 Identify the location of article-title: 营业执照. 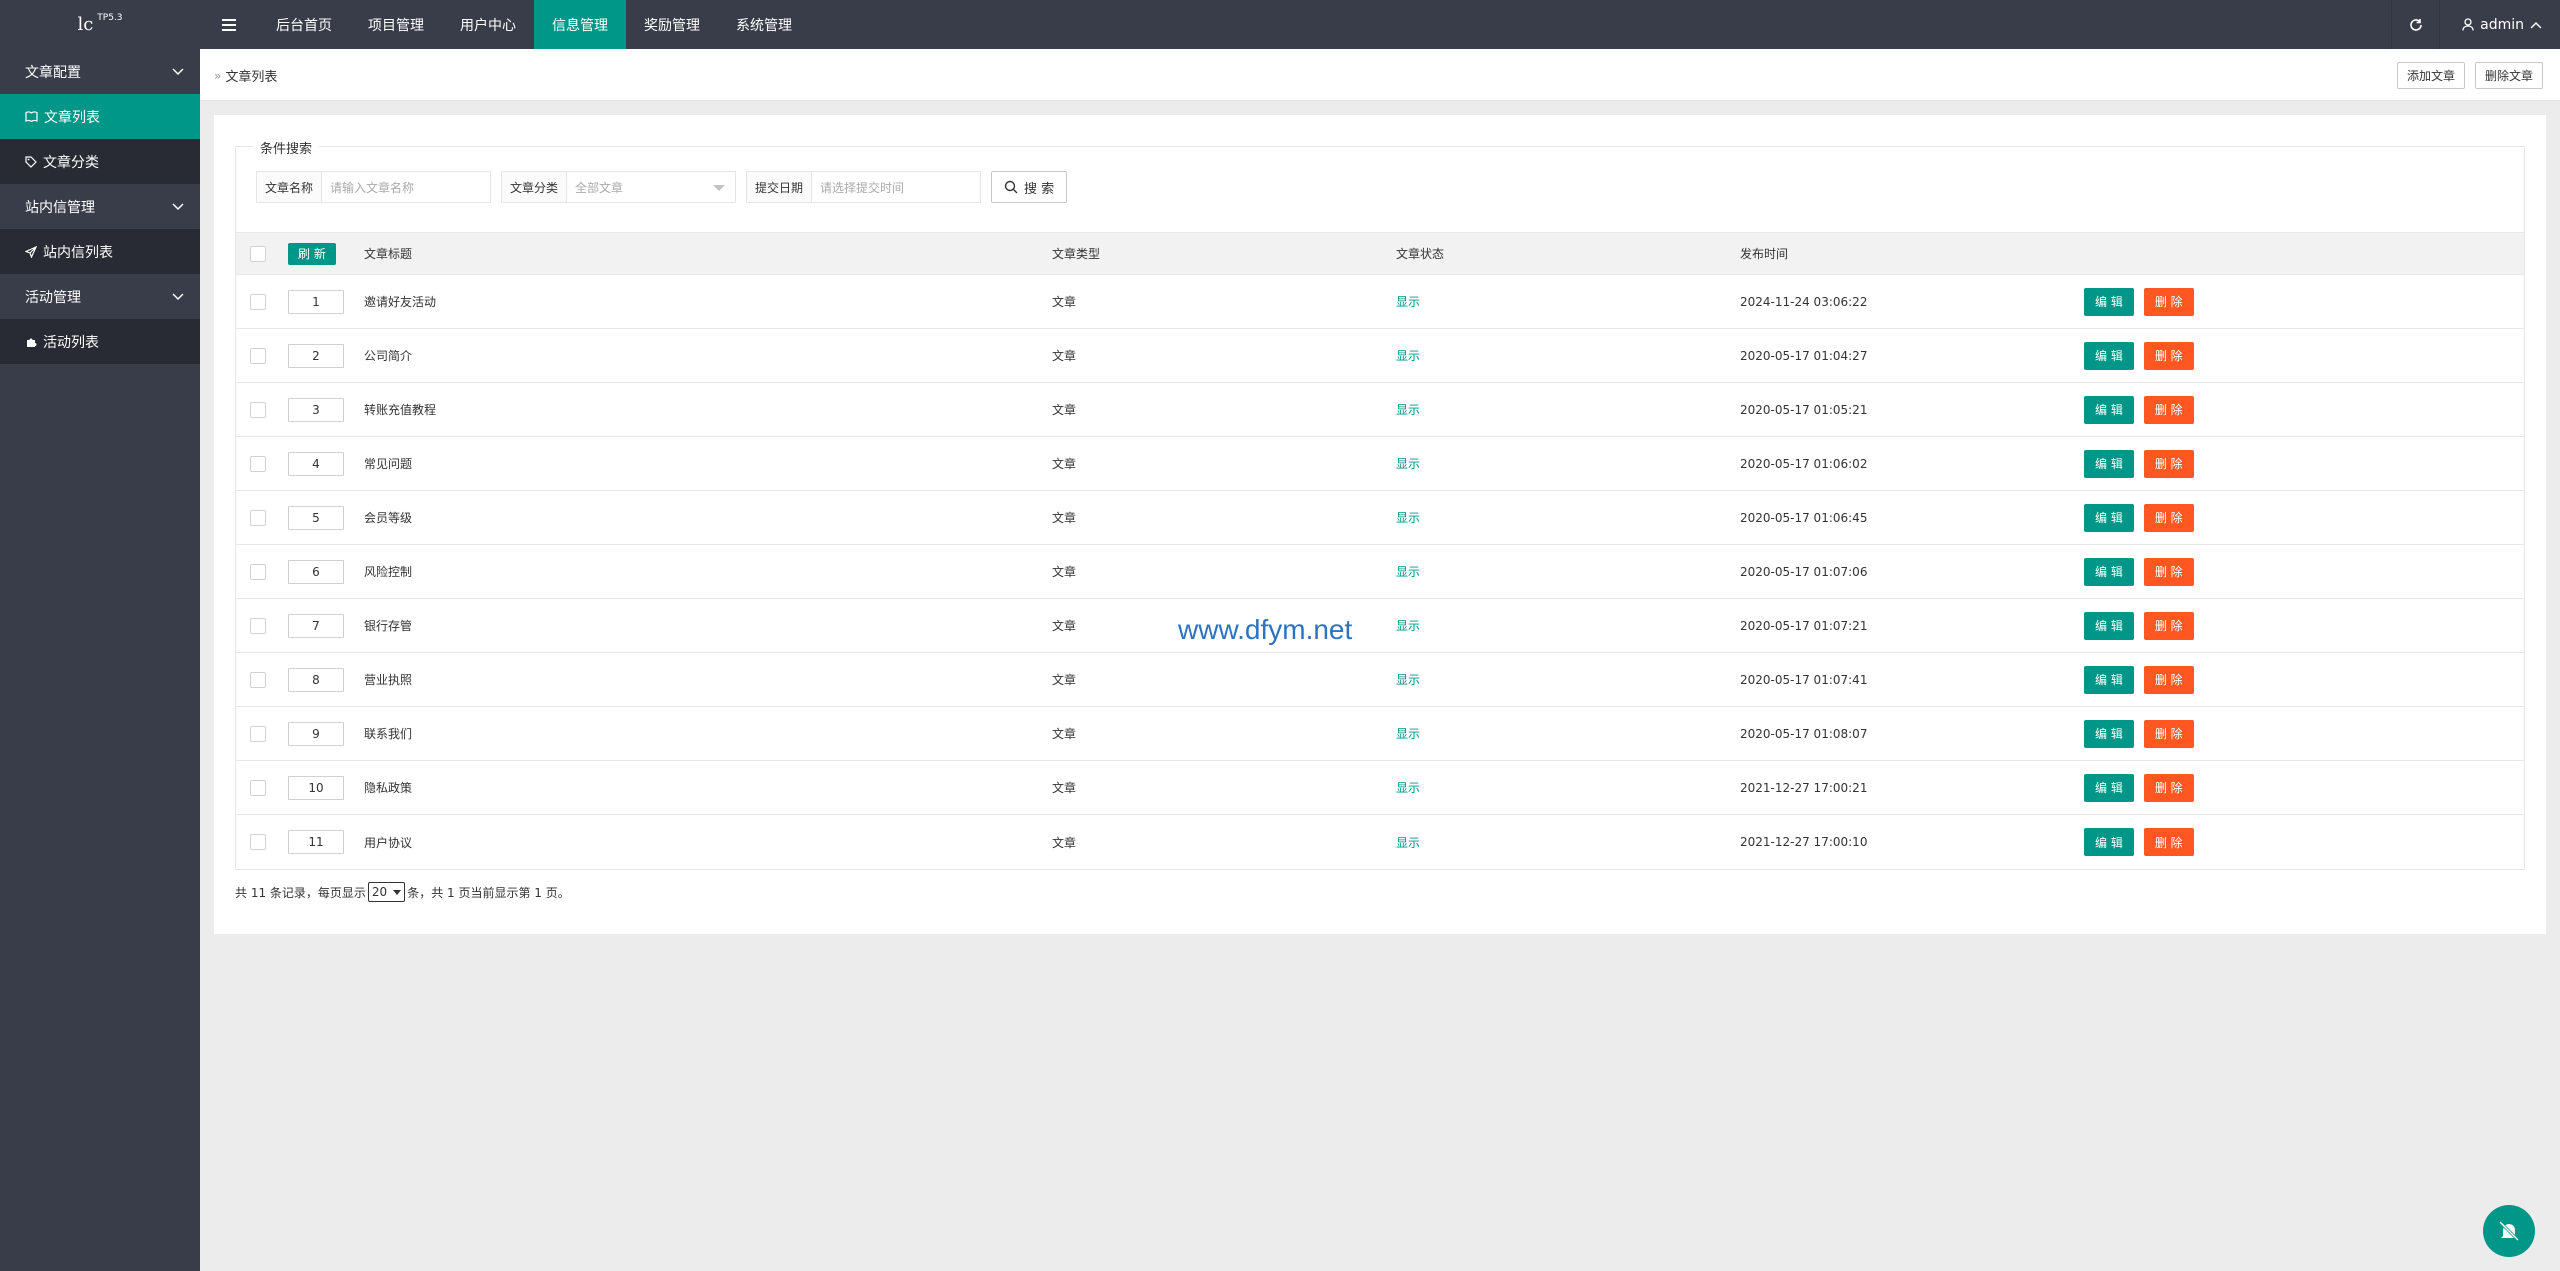
(388, 680).